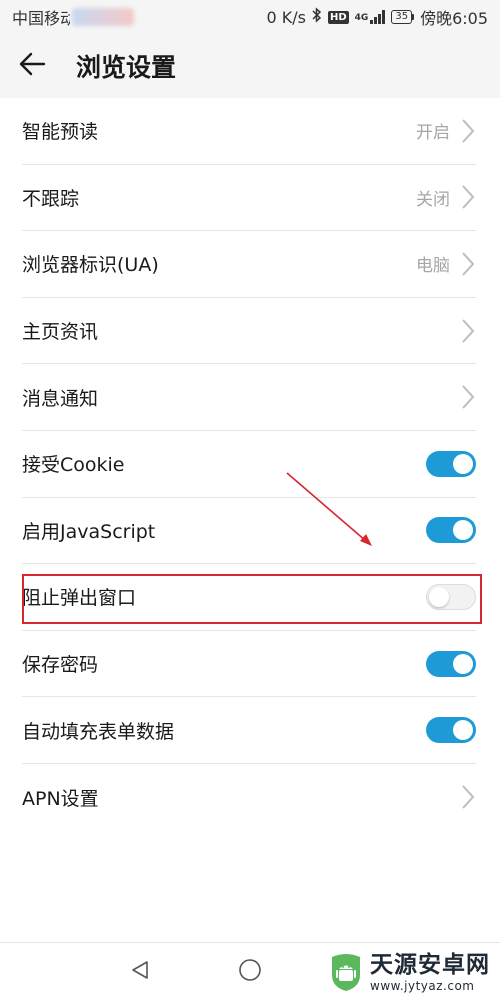  I want to click on setting-label: 阻止弹出窗口, so click(79, 598).